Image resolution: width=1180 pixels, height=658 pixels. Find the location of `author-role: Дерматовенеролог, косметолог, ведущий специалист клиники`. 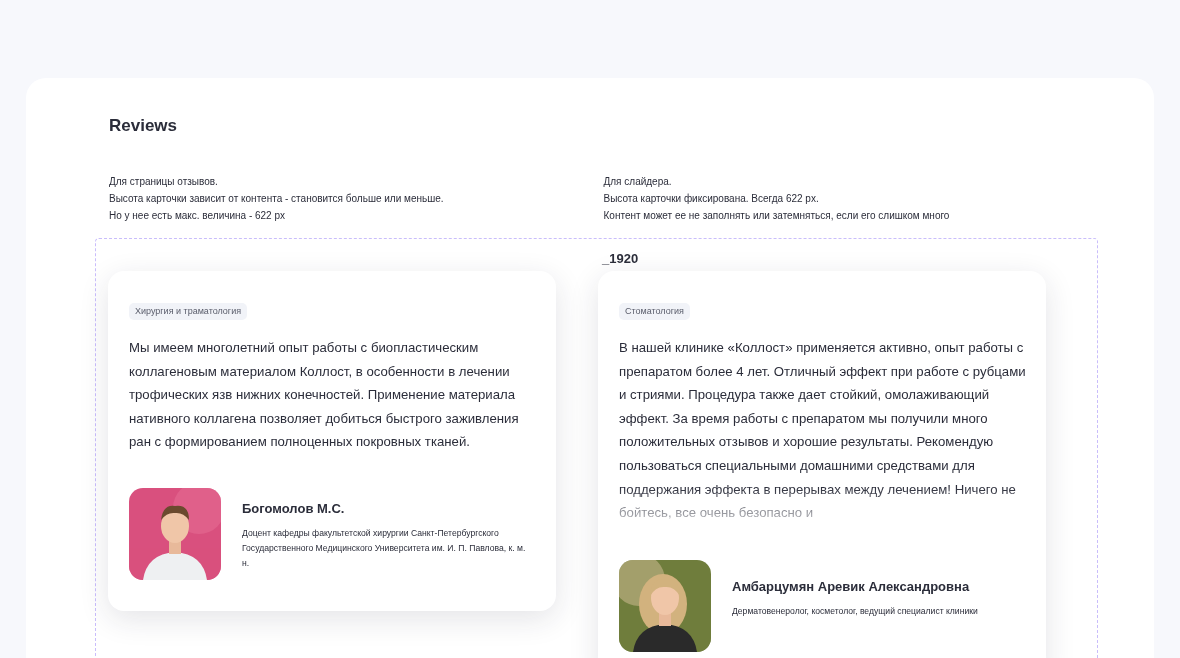

author-role: Дерматовенеролог, косметолог, ведущий специалист клиники is located at coordinates (855, 611).